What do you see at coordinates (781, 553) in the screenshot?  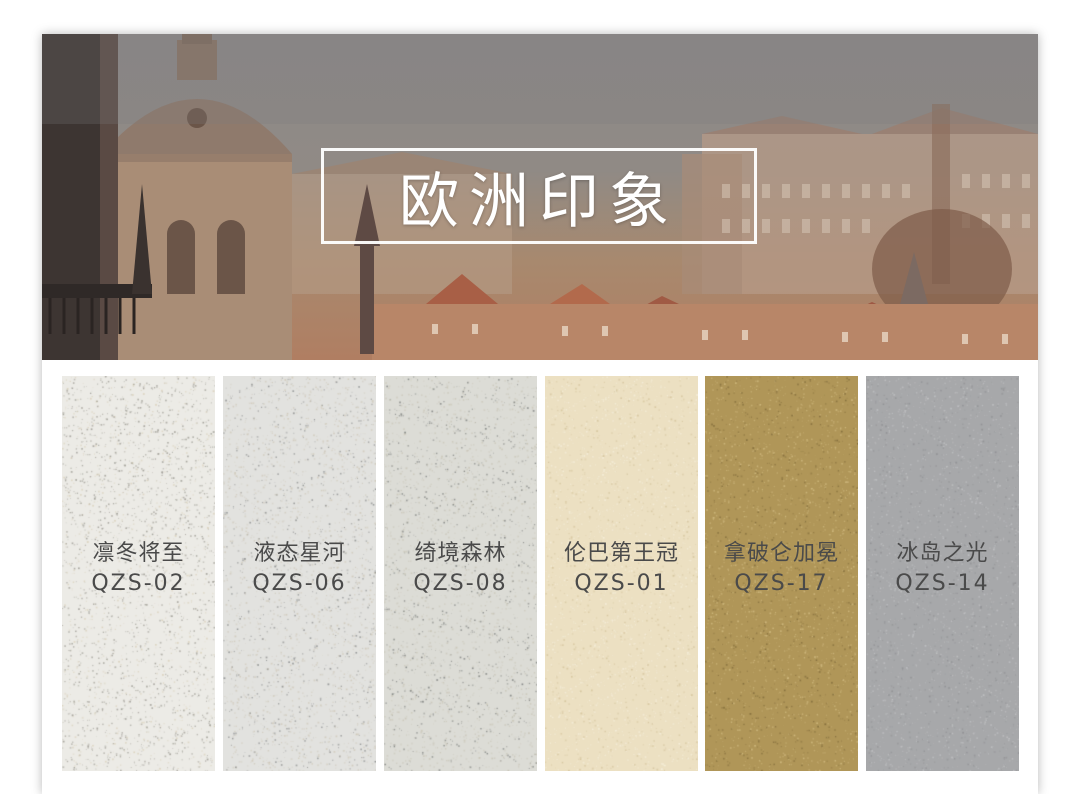 I see `swatch-name: 拿破仑加冕` at bounding box center [781, 553].